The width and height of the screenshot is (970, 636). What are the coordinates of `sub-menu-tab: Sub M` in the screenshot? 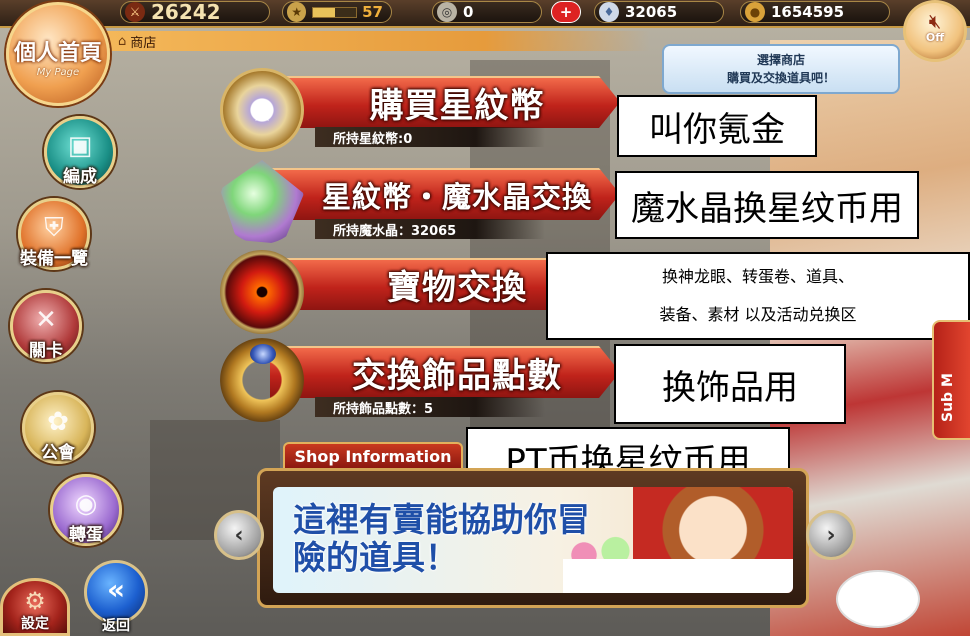 It's located at (951, 380).